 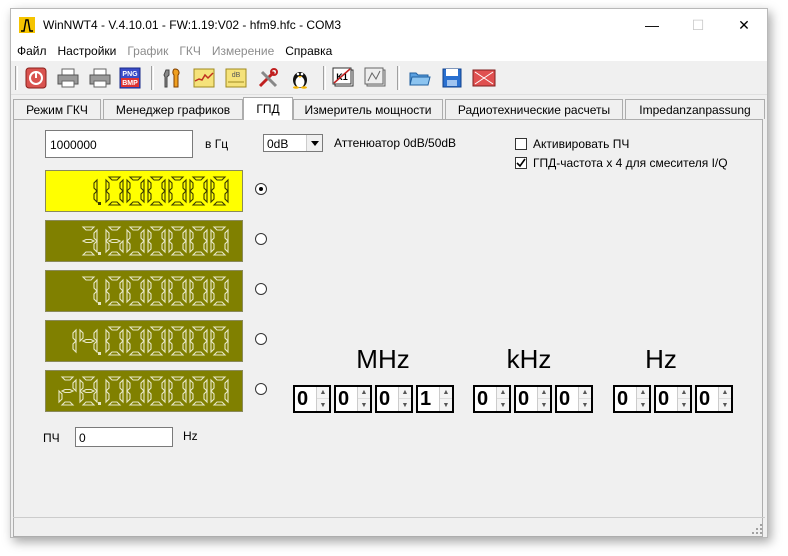 What do you see at coordinates (368, 109) in the screenshot?
I see `tab-power-meter: Измеритель мощности` at bounding box center [368, 109].